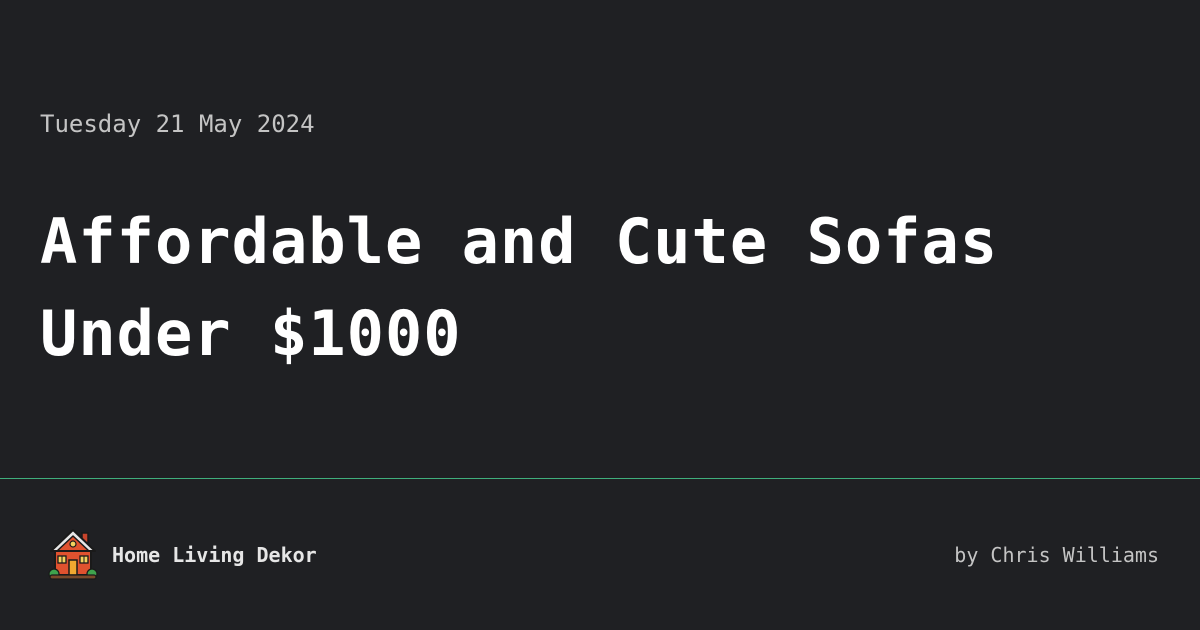 Image resolution: width=1200 pixels, height=630 pixels. I want to click on author-byline: by Chris Williams, so click(1056, 555).